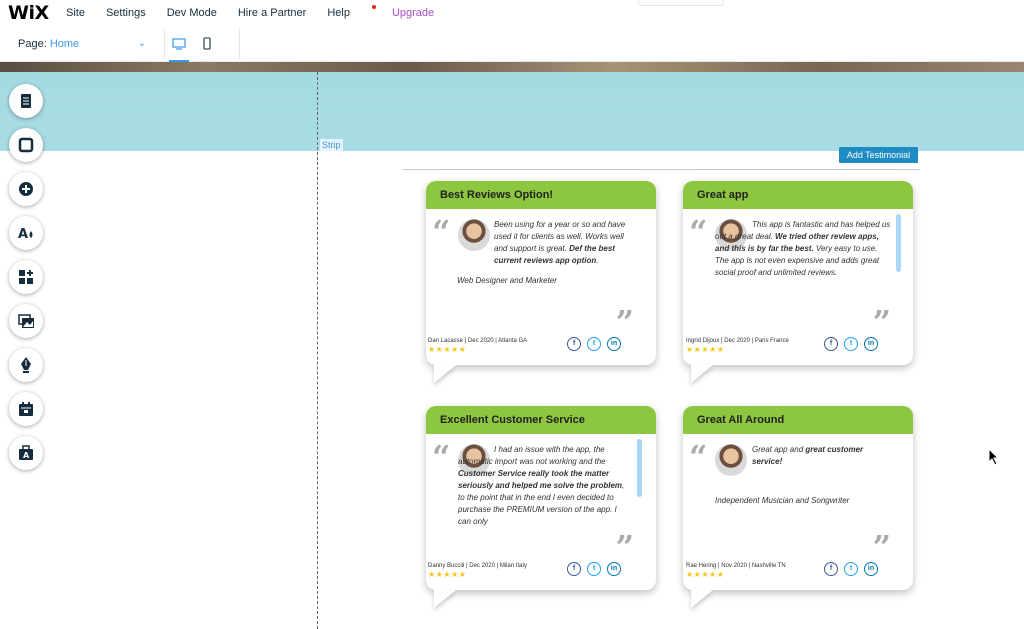 The height and width of the screenshot is (629, 1024). I want to click on add-button, so click(26, 189).